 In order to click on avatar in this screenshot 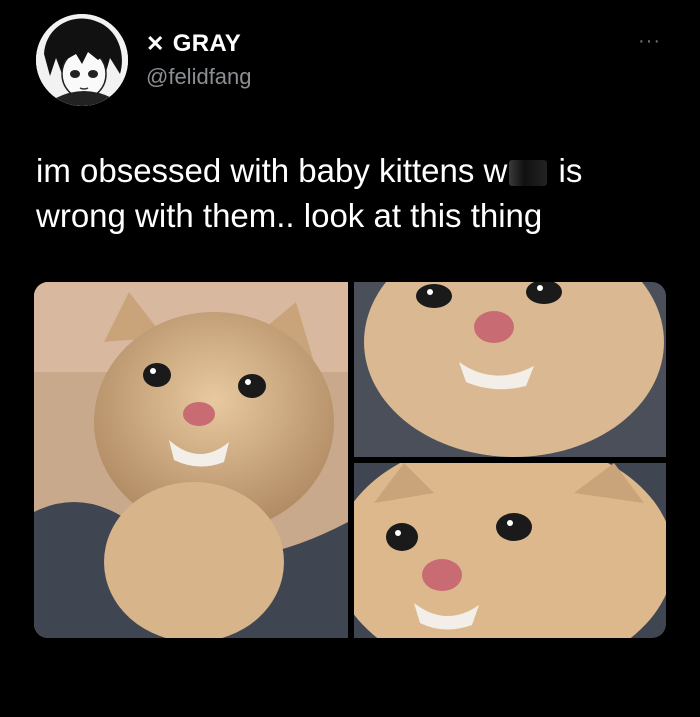, I will do `click(82, 60)`.